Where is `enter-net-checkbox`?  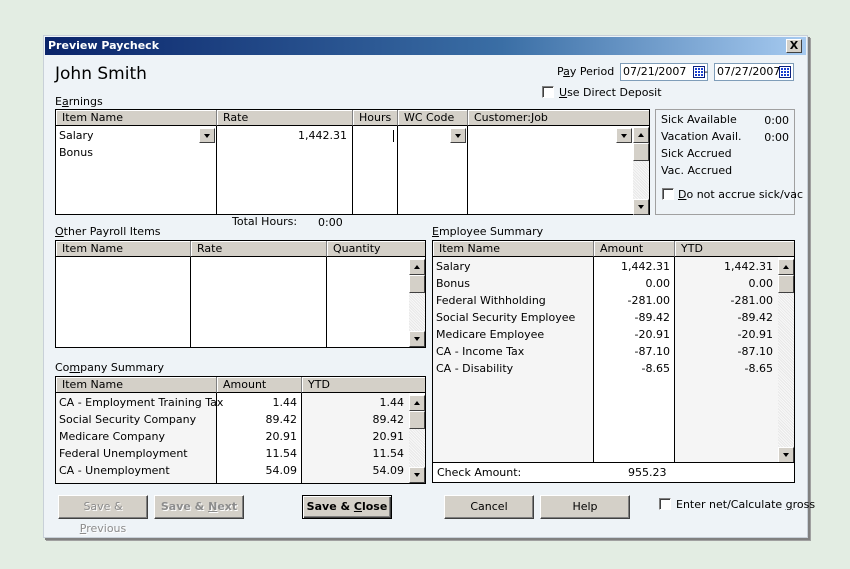
enter-net-checkbox is located at coordinates (665, 504).